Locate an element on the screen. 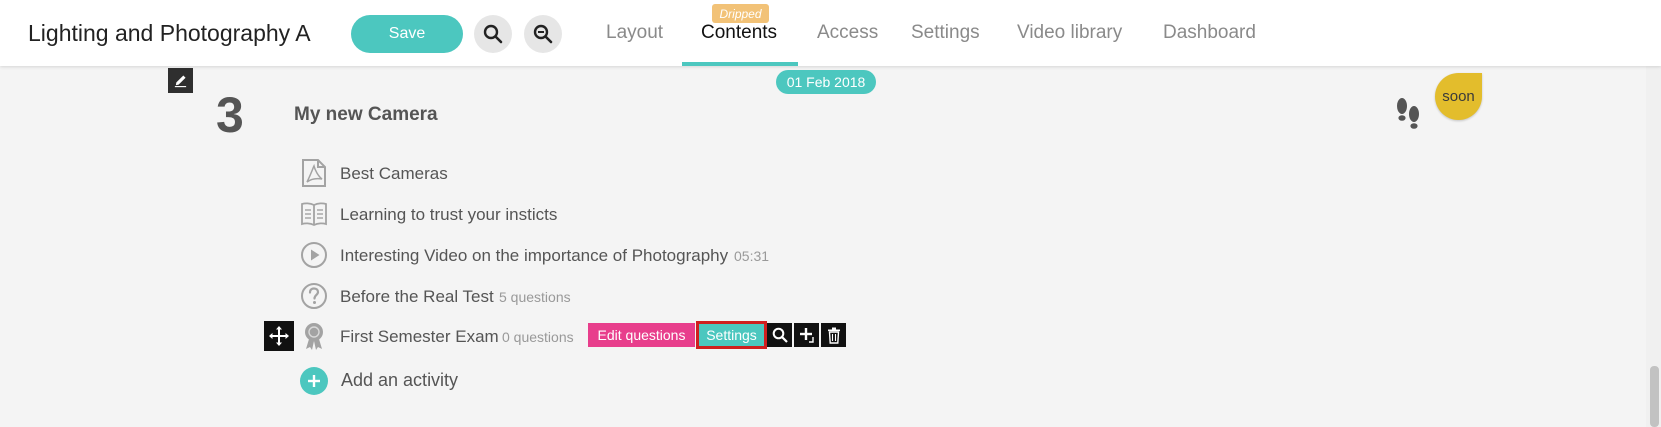 The height and width of the screenshot is (427, 1661). question-icon is located at coordinates (314, 296).